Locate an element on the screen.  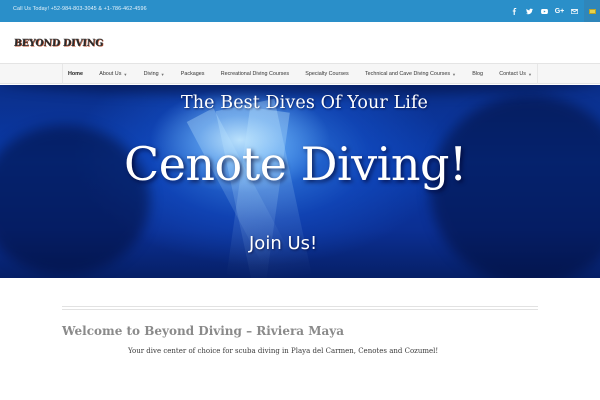
nav-item-label: Technical and Cave Diving Courses is located at coordinates (407, 74).